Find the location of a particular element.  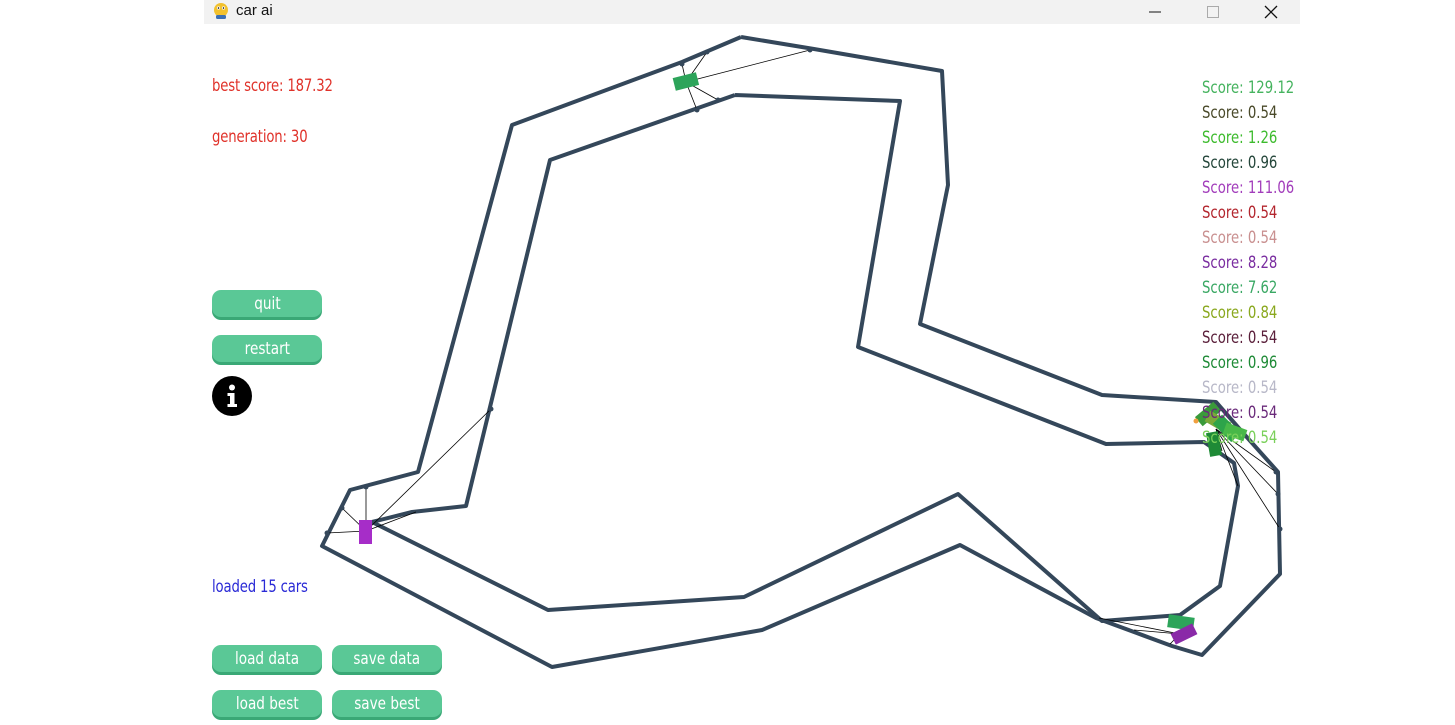

save-data-button-label: save data is located at coordinates (387, 658).